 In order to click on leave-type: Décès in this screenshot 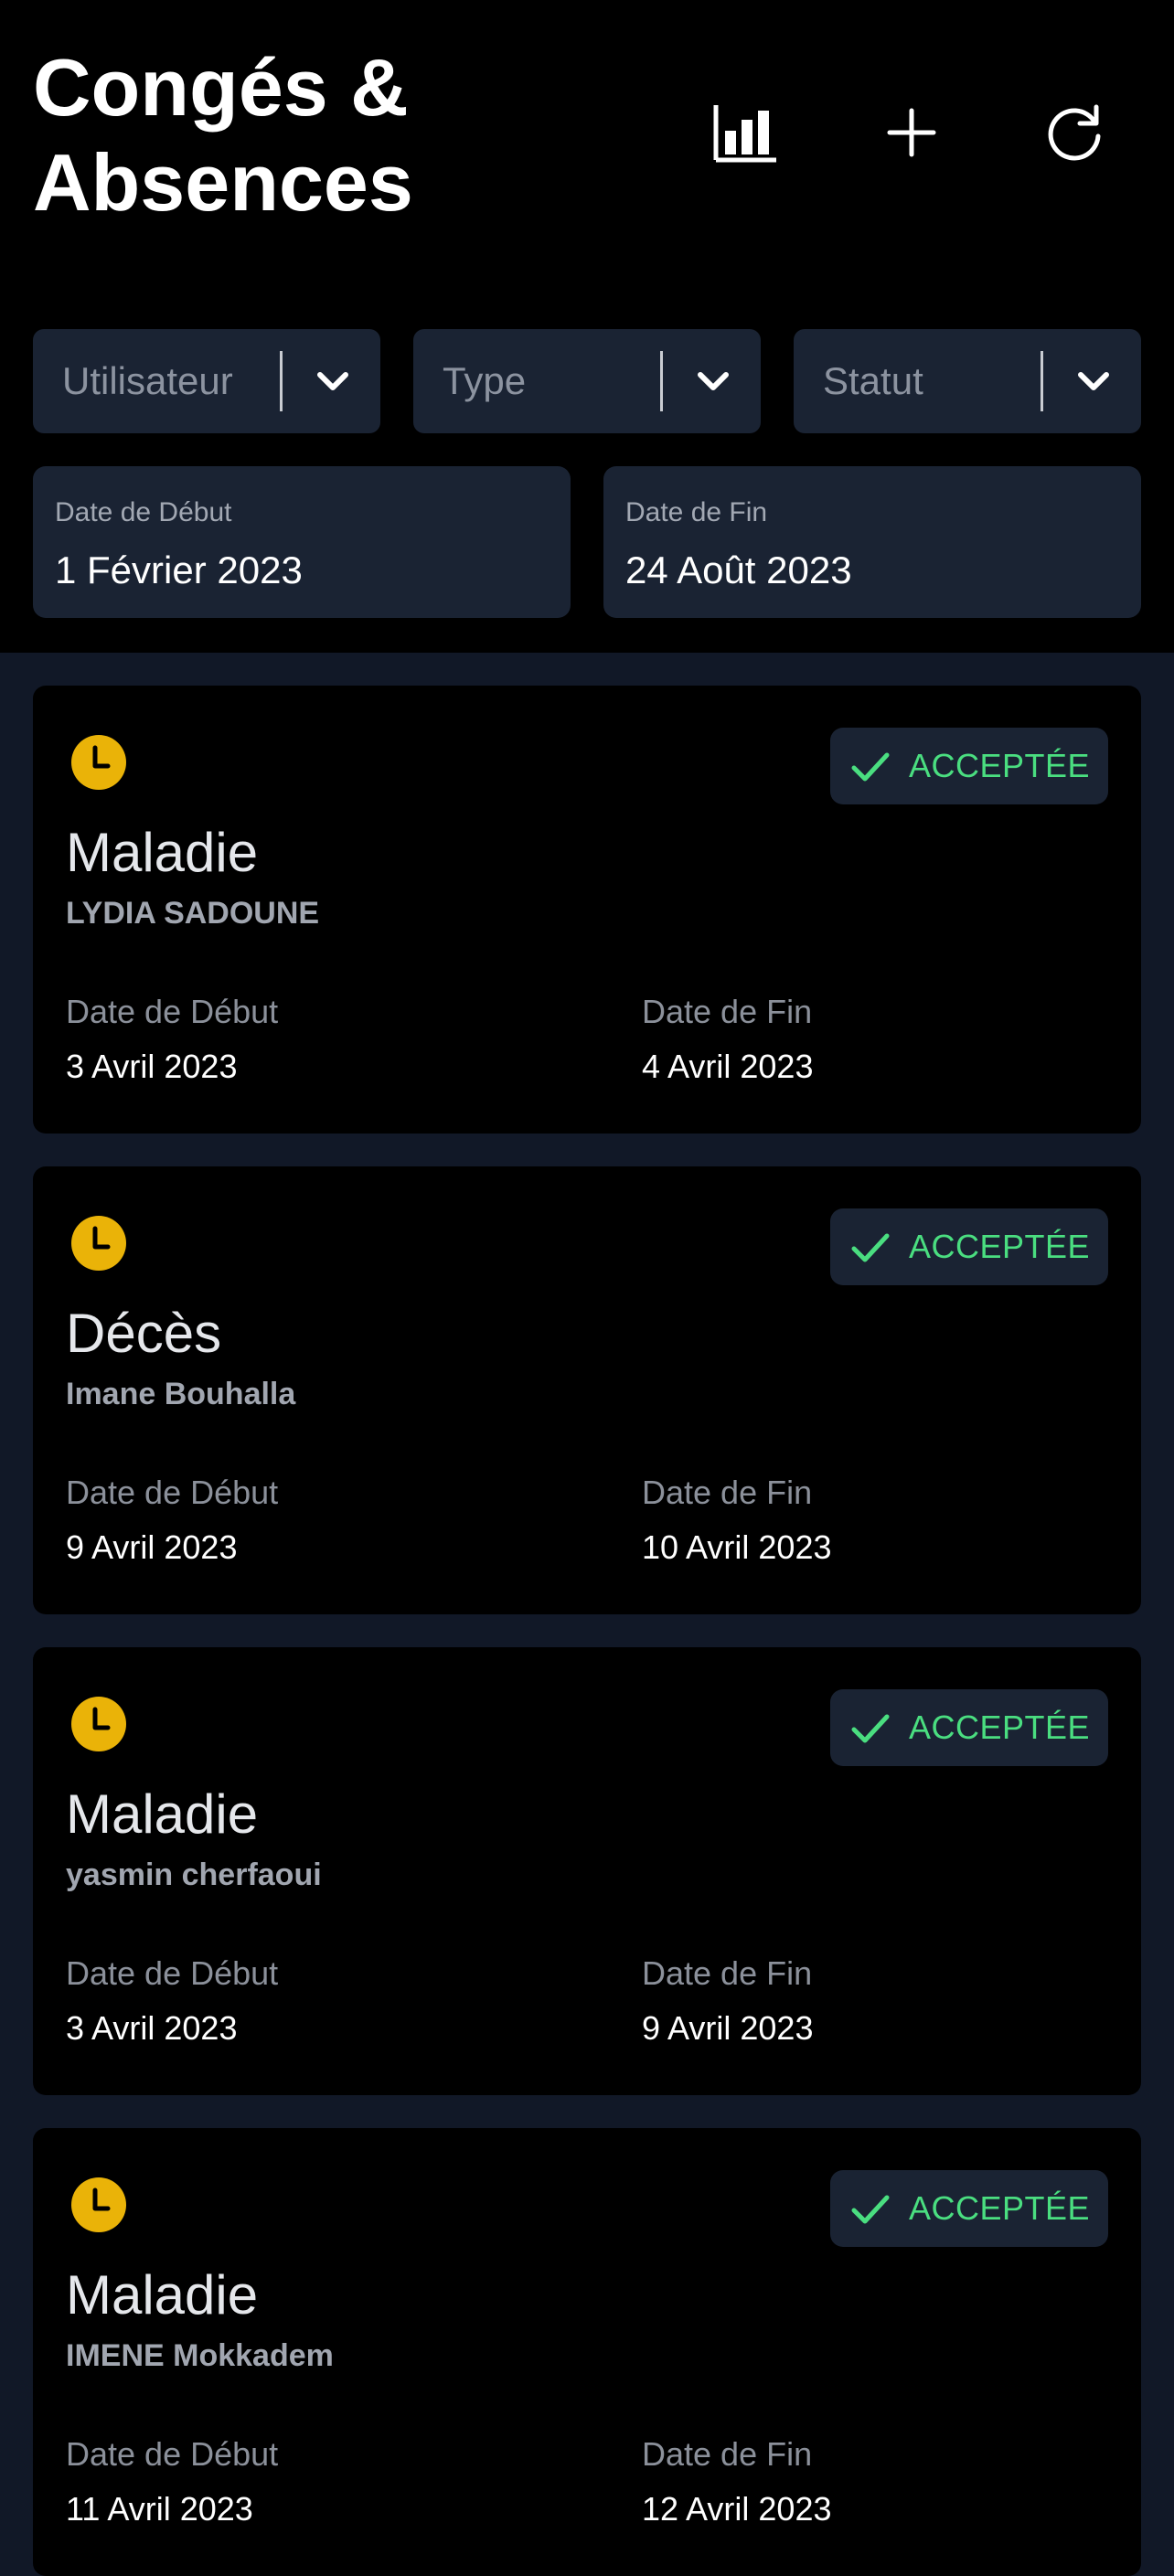, I will do `click(144, 1333)`.